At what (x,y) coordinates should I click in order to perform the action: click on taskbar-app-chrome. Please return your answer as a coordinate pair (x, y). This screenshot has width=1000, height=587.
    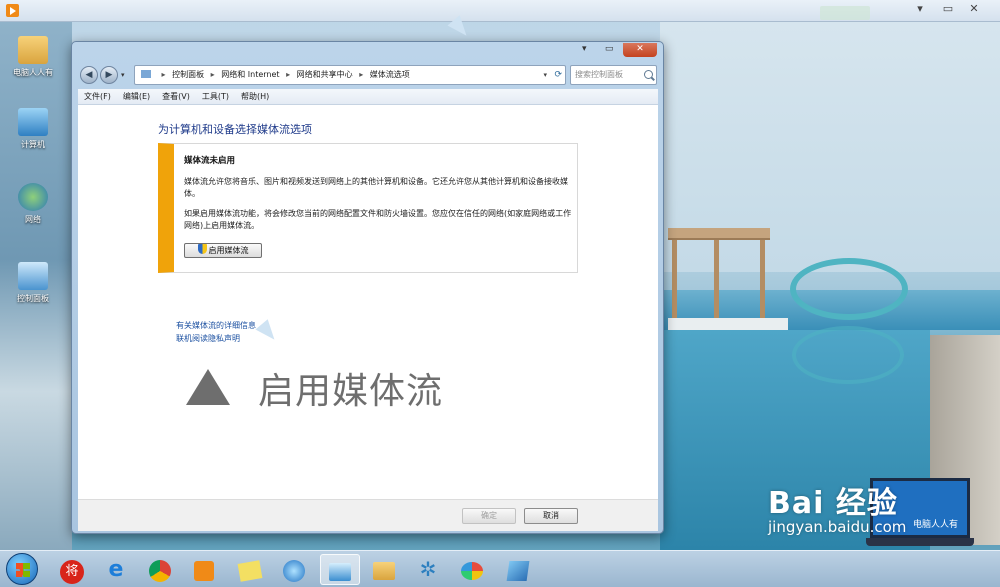
    Looking at the image, I should click on (160, 569).